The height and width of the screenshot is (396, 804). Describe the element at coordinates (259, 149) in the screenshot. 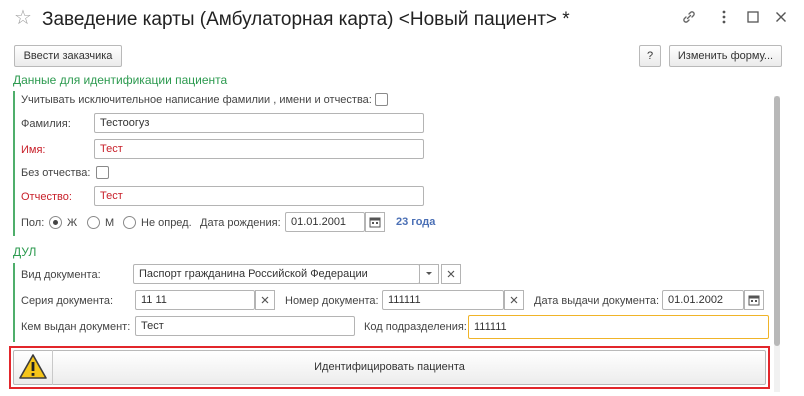

I see `name-field: Тест` at that location.